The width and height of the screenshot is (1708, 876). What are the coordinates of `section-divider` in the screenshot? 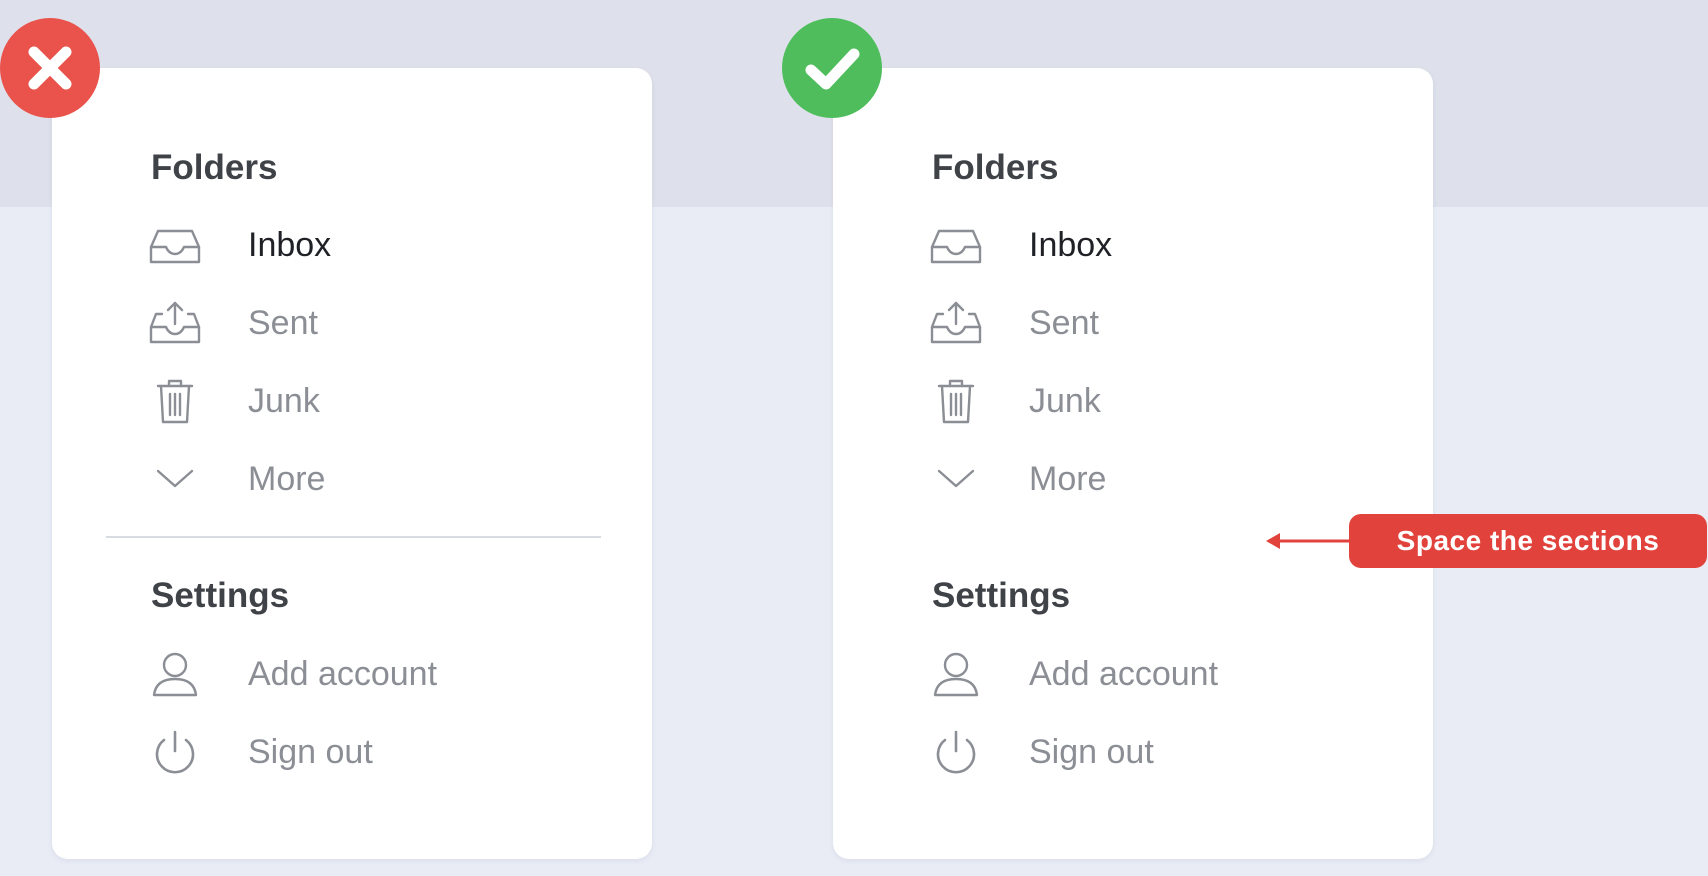 It's located at (353, 537).